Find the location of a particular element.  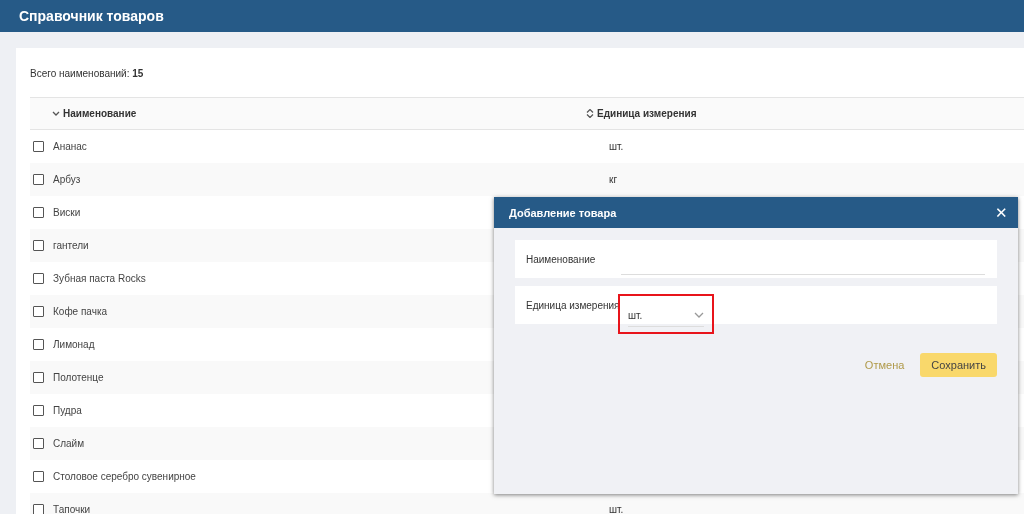

product-name: Пудра is located at coordinates (67, 410).